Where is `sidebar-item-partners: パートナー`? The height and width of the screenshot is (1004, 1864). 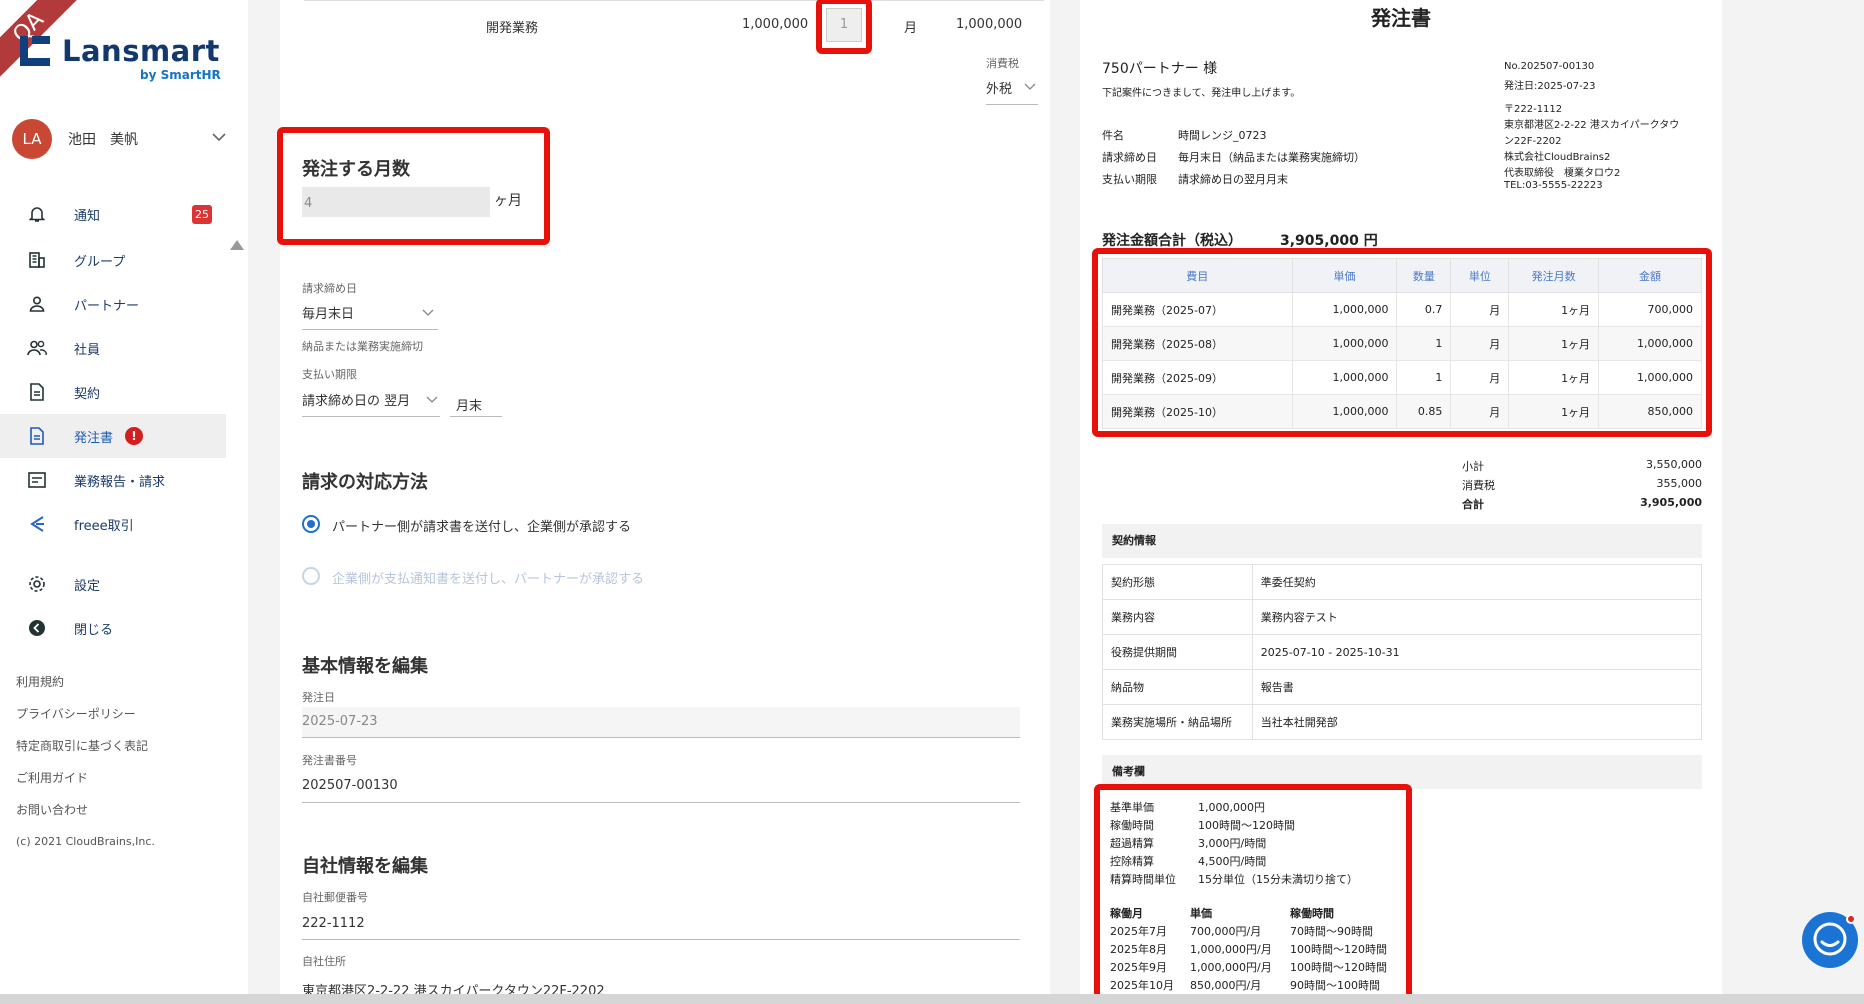
sidebar-item-partners: パートナー is located at coordinates (113, 304).